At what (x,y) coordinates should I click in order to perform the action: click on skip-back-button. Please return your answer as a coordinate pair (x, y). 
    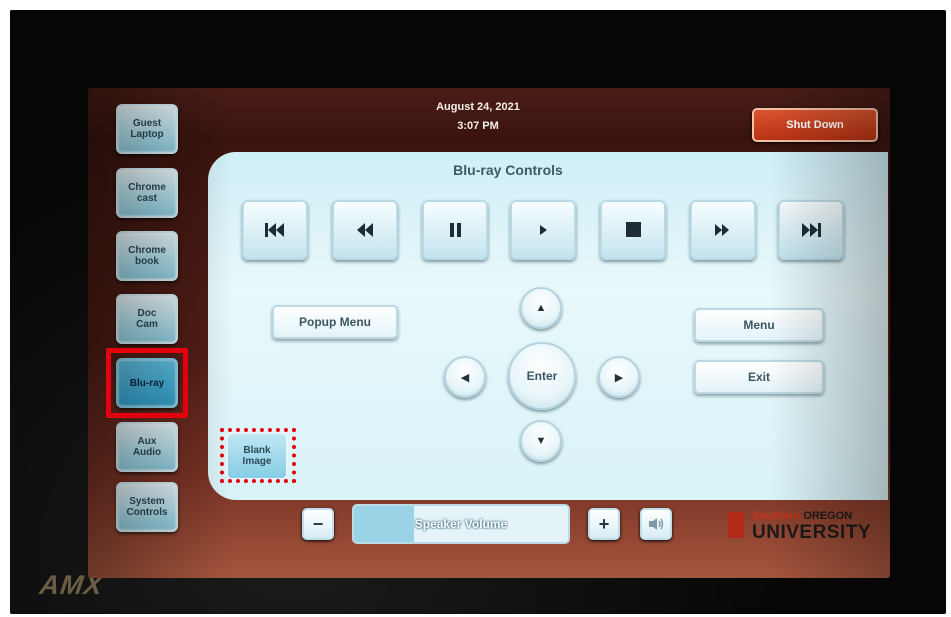
    Looking at the image, I should click on (275, 230).